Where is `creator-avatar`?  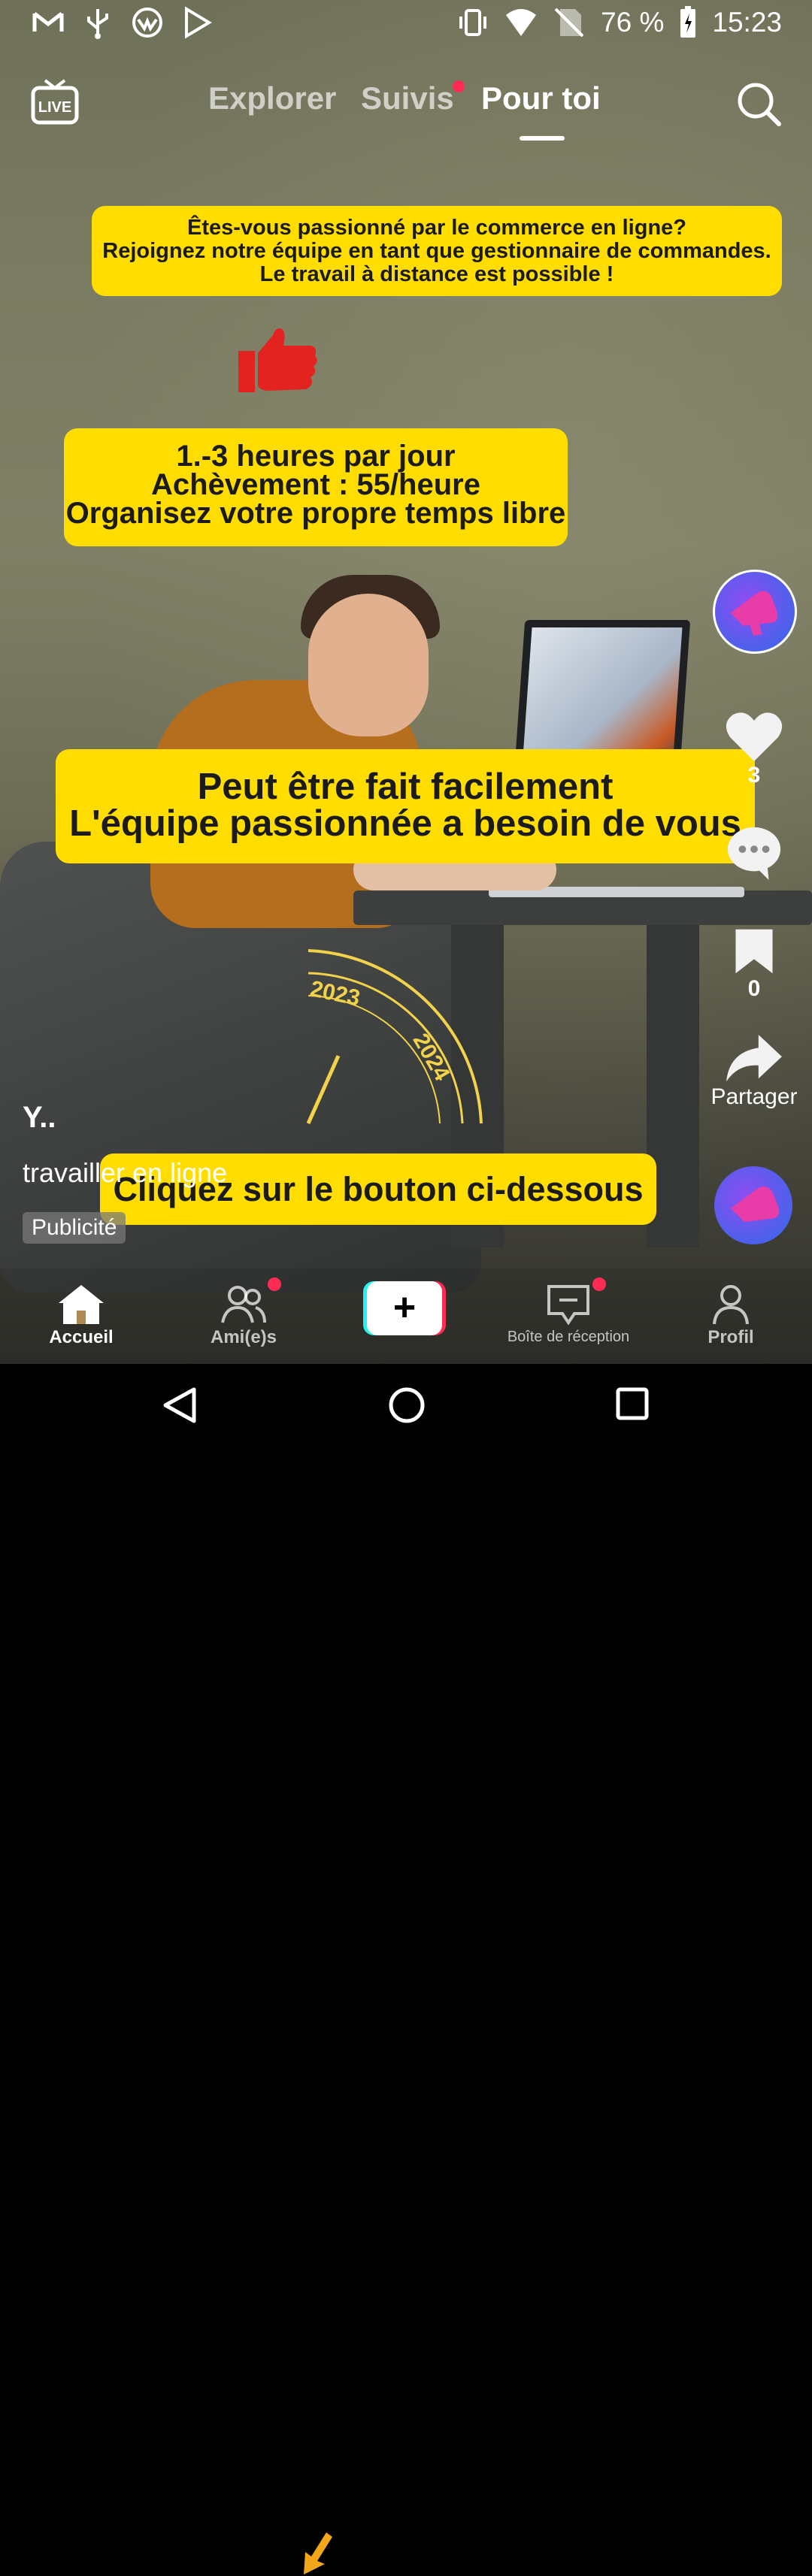 creator-avatar is located at coordinates (755, 612).